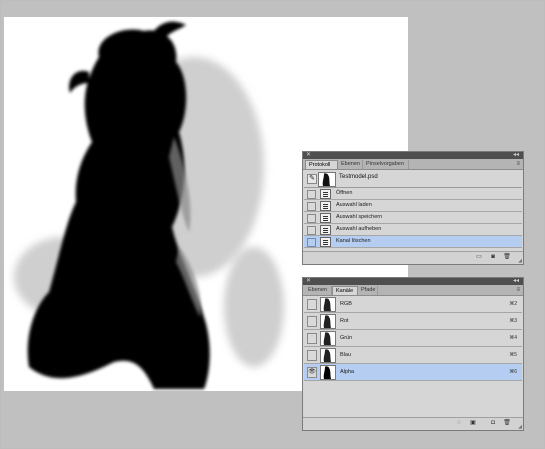 The image size is (545, 449). Describe the element at coordinates (513, 304) in the screenshot. I see `channel-shortcut: ⌘2` at that location.